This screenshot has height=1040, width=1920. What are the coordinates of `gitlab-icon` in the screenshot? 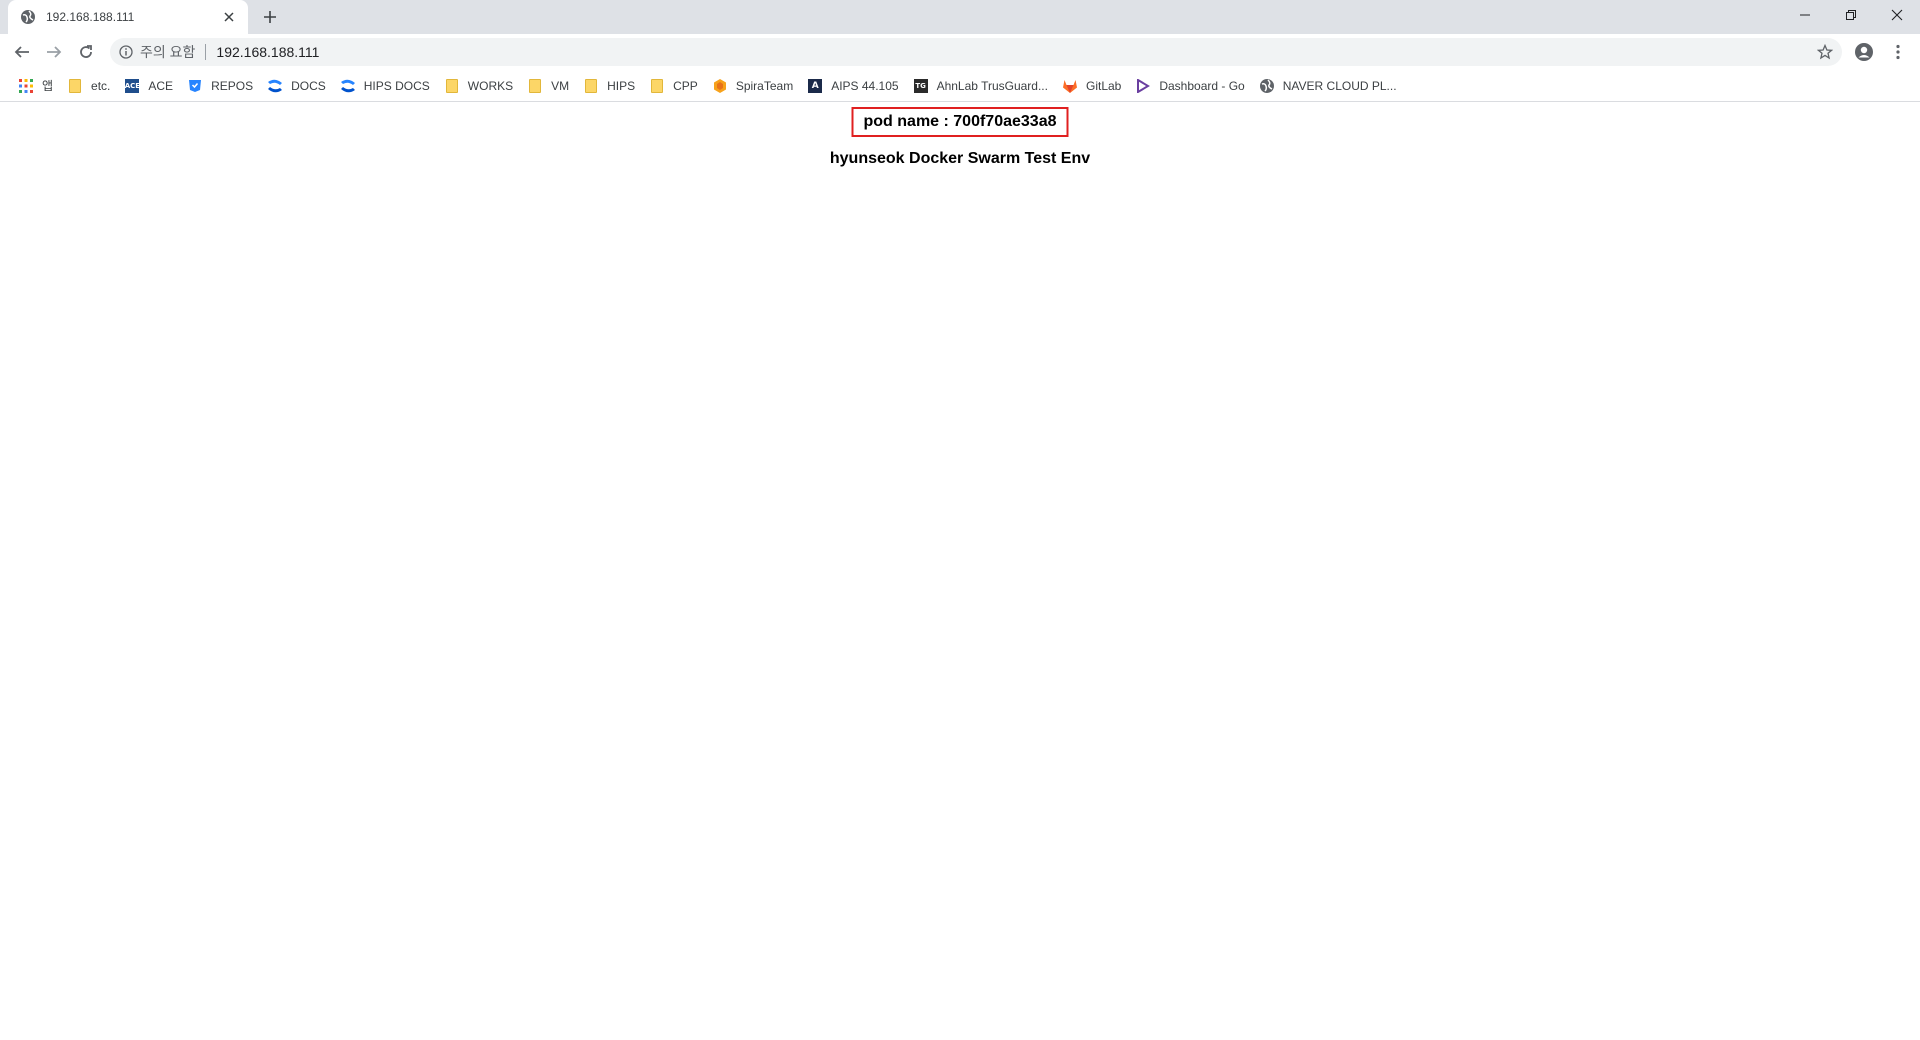 It's located at (1070, 86).